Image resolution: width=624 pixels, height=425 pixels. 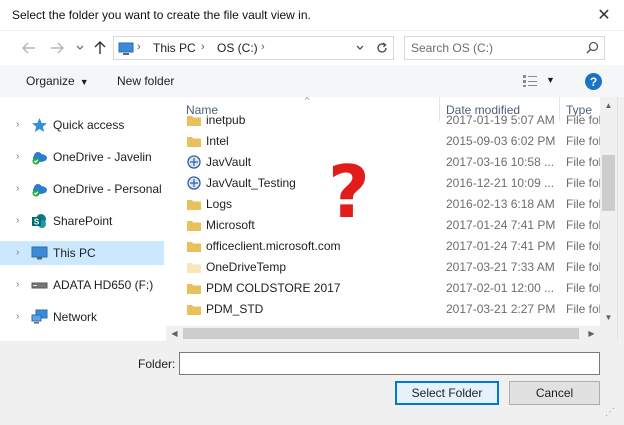 I want to click on forward-arrow-icon, so click(x=57, y=48).